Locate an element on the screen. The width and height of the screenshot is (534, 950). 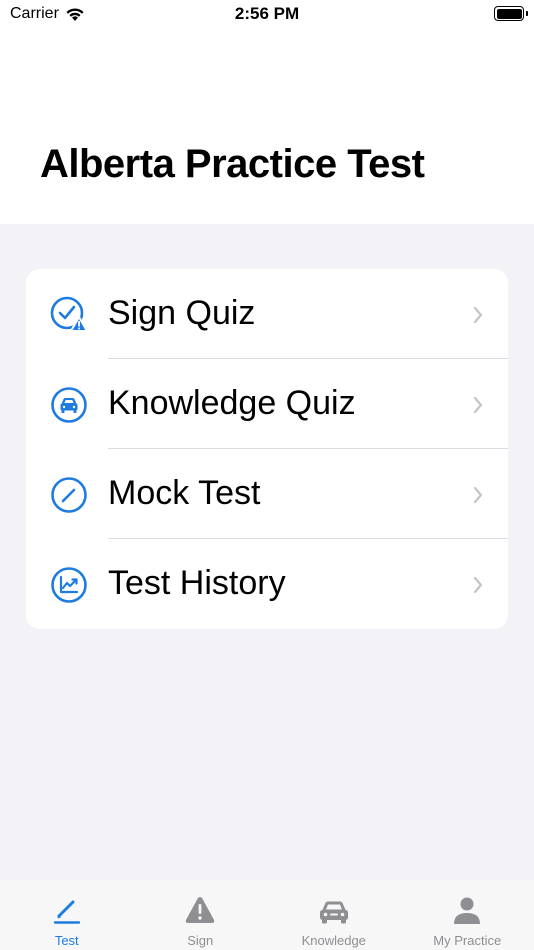
menu-item-sign-quiz: Sign Quiz is located at coordinates (267, 314).